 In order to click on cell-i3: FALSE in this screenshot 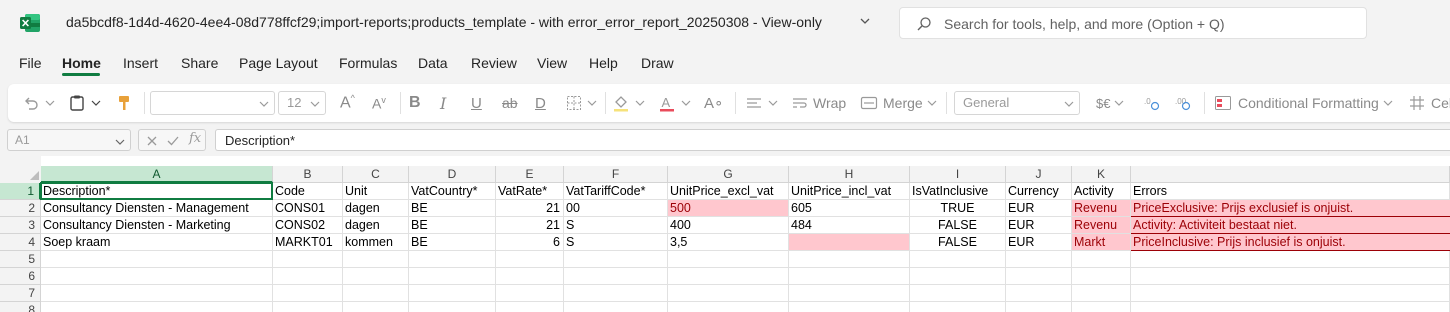, I will do `click(958, 225)`.